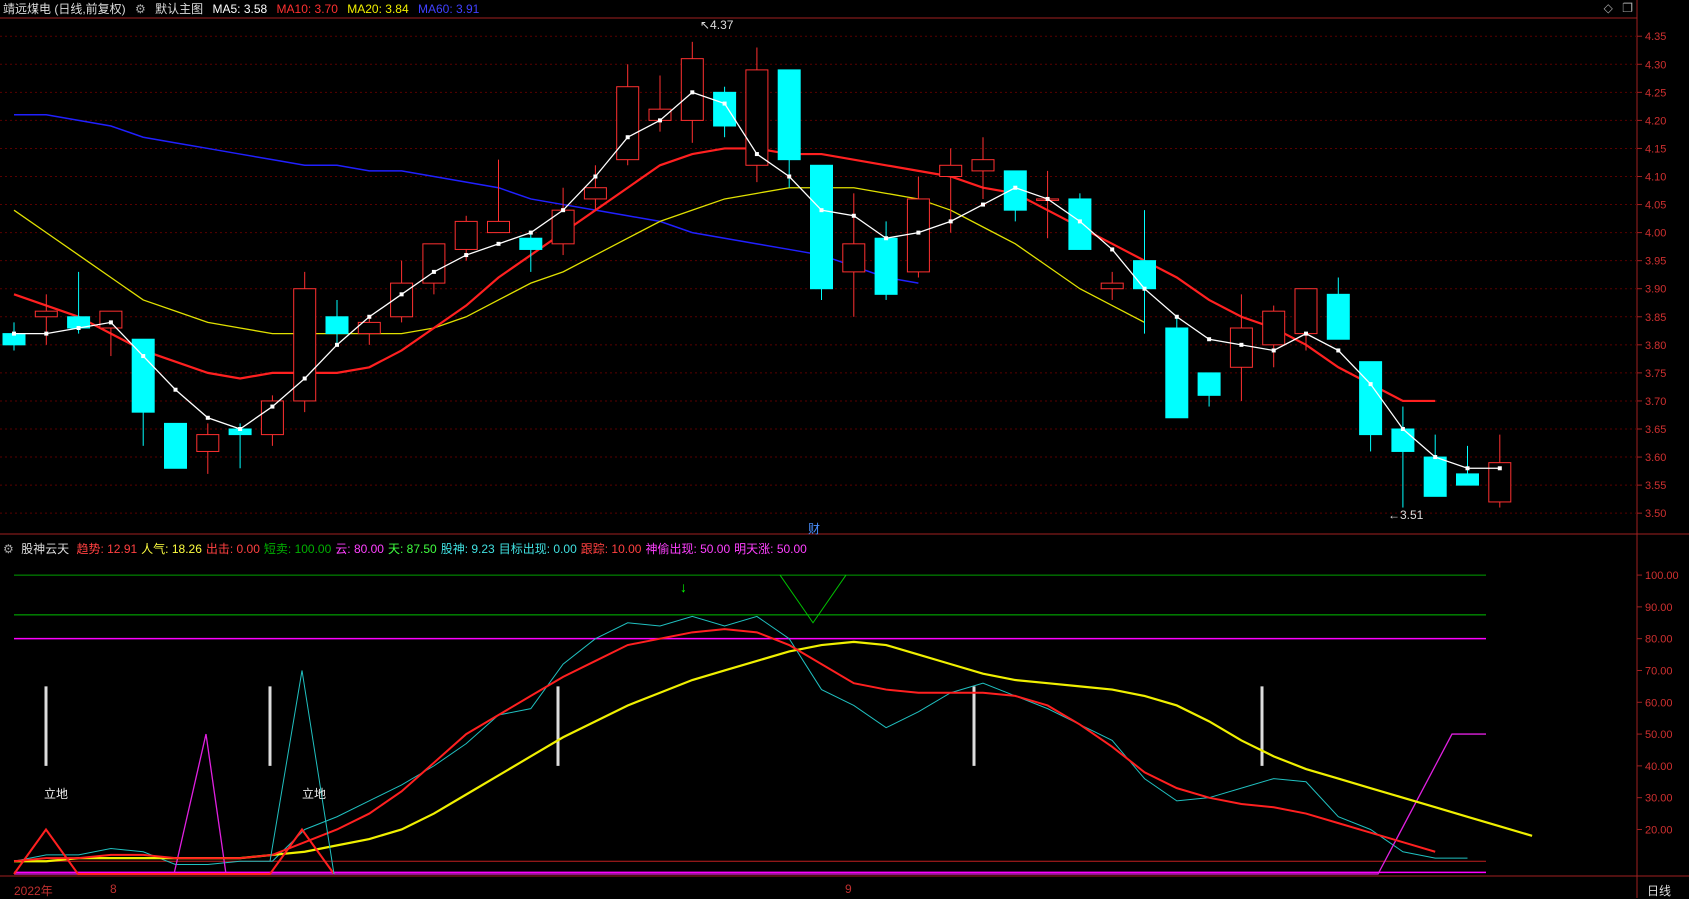 Image resolution: width=1689 pixels, height=899 pixels. What do you see at coordinates (171, 549) in the screenshot?
I see `indicator-value: 人气: 18.26` at bounding box center [171, 549].